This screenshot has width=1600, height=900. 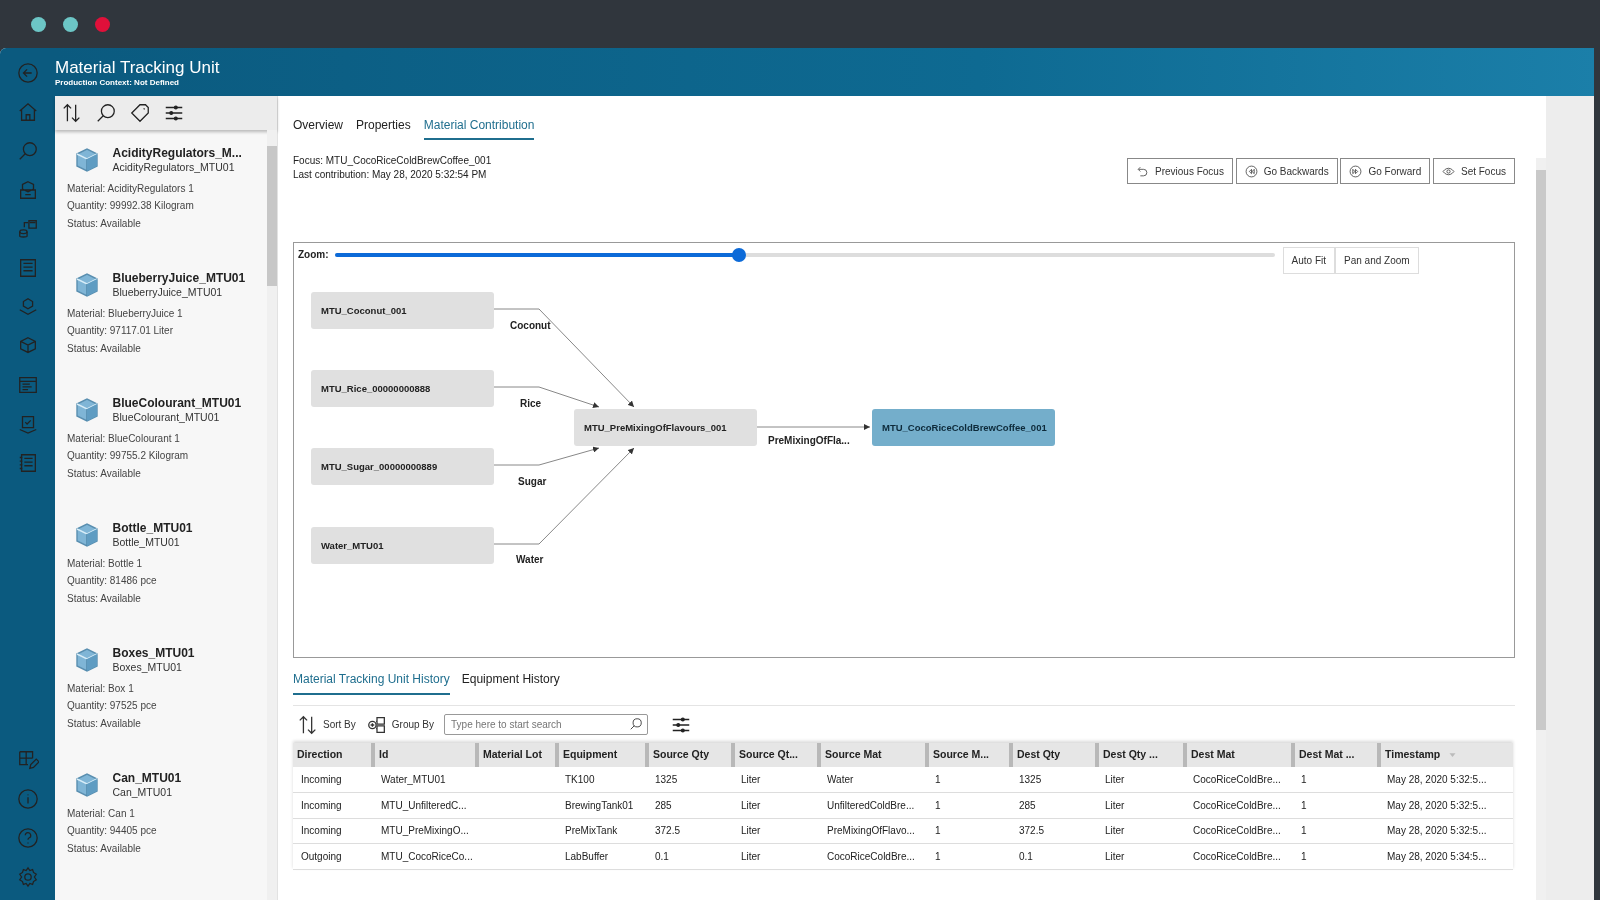 I want to click on search-field: Type here to start search, so click(x=546, y=724).